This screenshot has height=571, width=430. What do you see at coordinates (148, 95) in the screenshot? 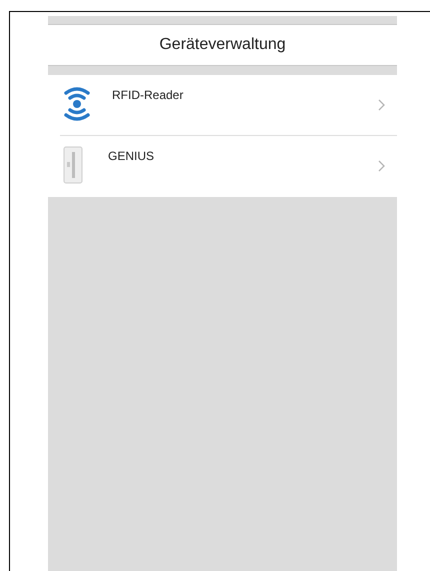
I see `device-name: RFID-Reader` at bounding box center [148, 95].